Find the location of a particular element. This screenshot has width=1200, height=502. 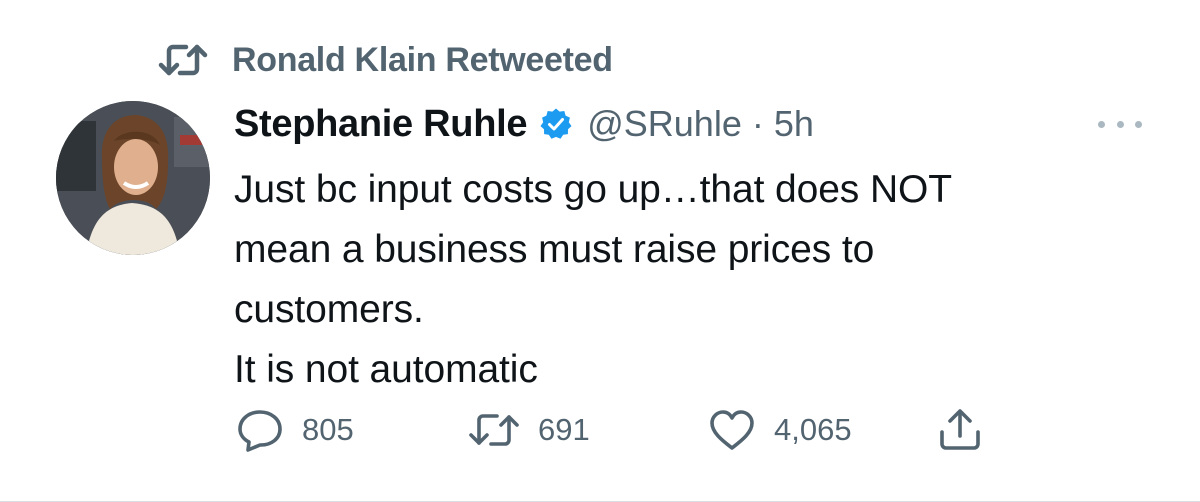

share-icon is located at coordinates (960, 430).